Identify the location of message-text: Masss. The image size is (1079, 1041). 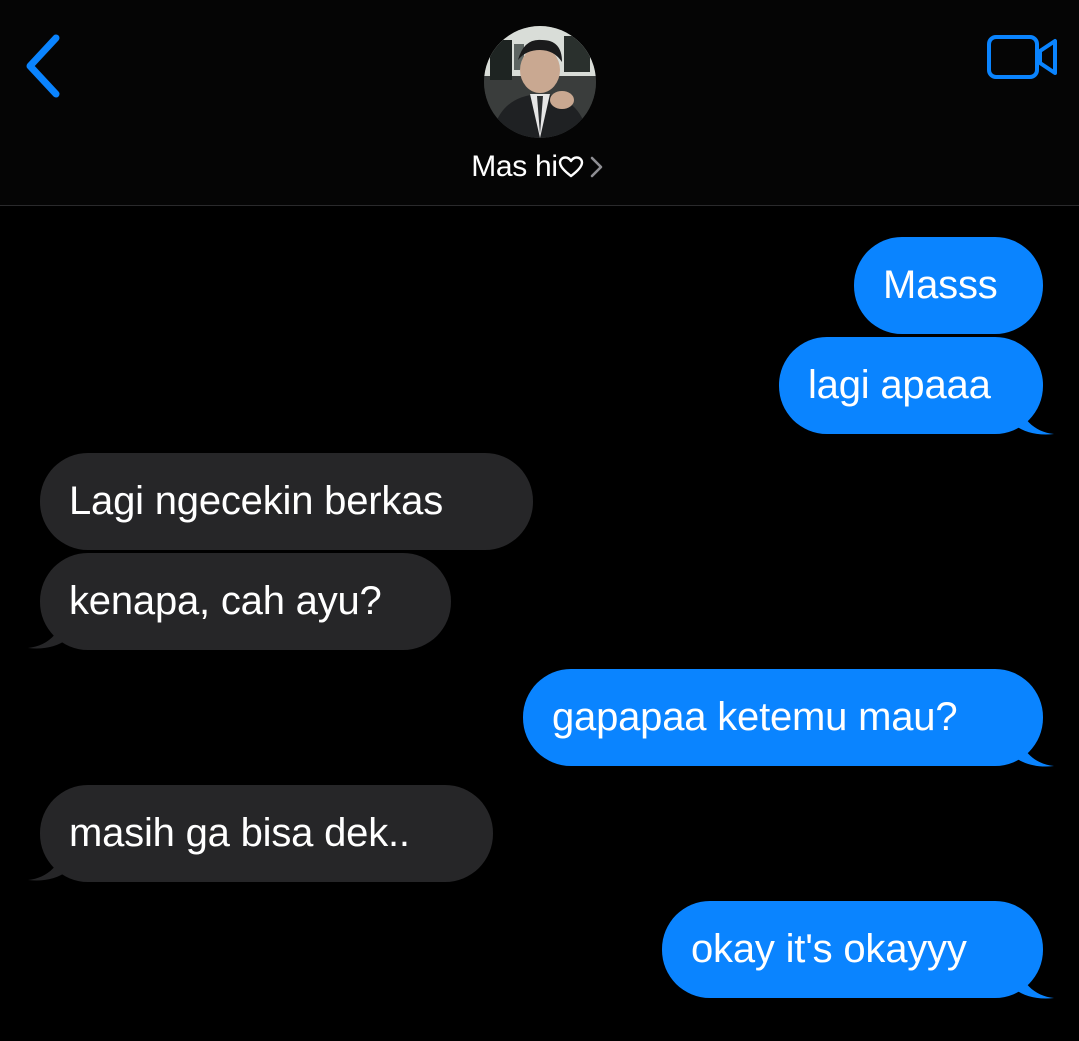
(940, 285).